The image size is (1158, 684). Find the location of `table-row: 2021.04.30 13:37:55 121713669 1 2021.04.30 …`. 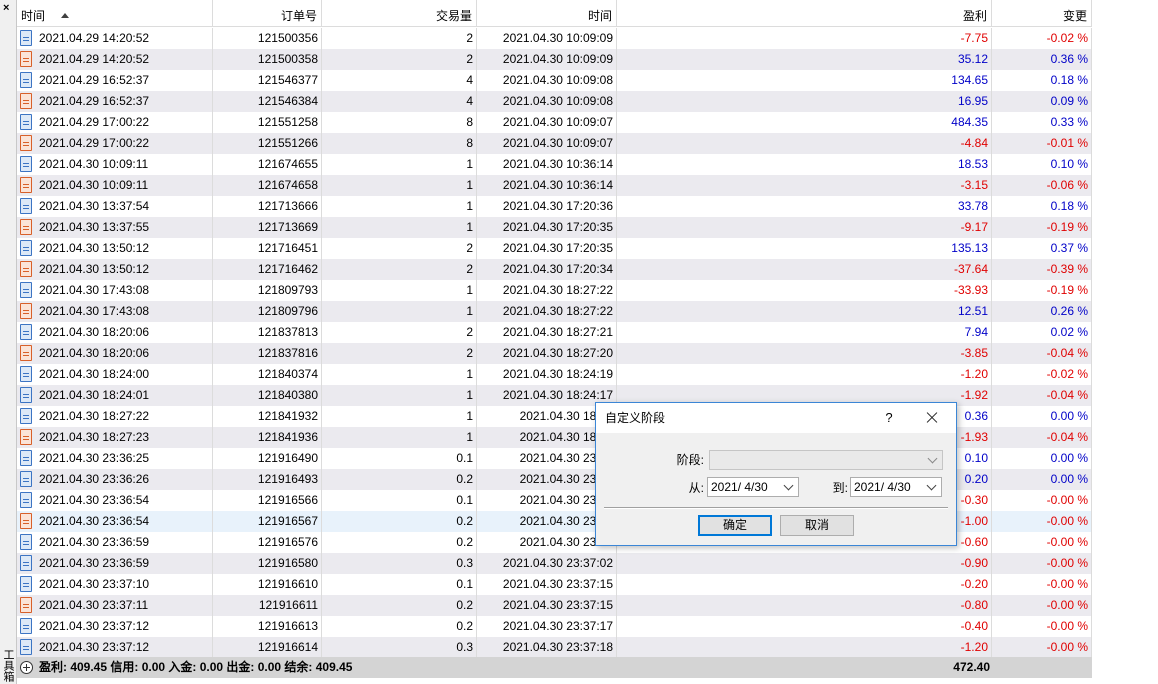

table-row: 2021.04.30 13:37:55 121713669 1 2021.04.30 … is located at coordinates (554, 227).